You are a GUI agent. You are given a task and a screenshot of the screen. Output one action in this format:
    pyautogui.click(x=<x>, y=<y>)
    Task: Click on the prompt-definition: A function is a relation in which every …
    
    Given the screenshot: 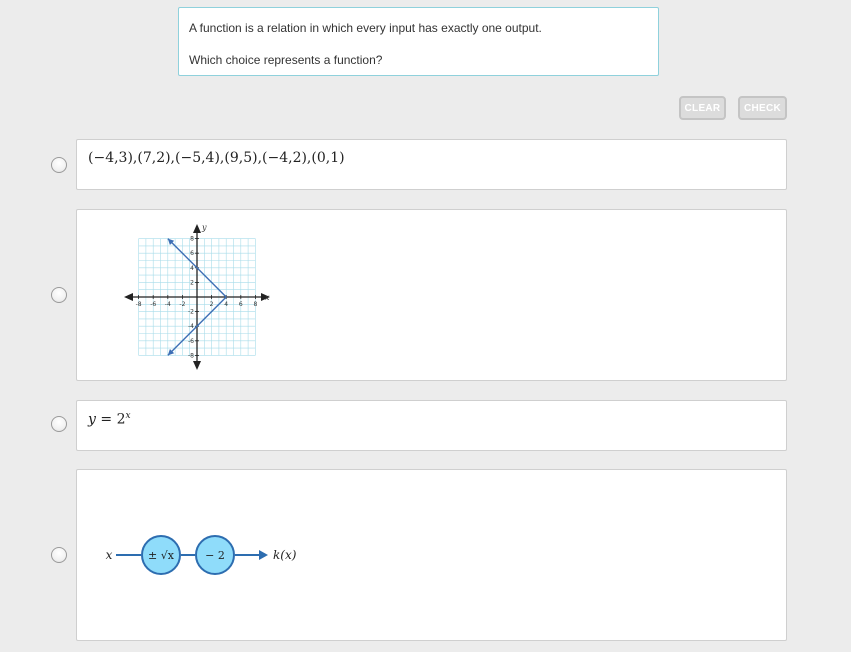 What is the action you would take?
    pyautogui.click(x=365, y=28)
    